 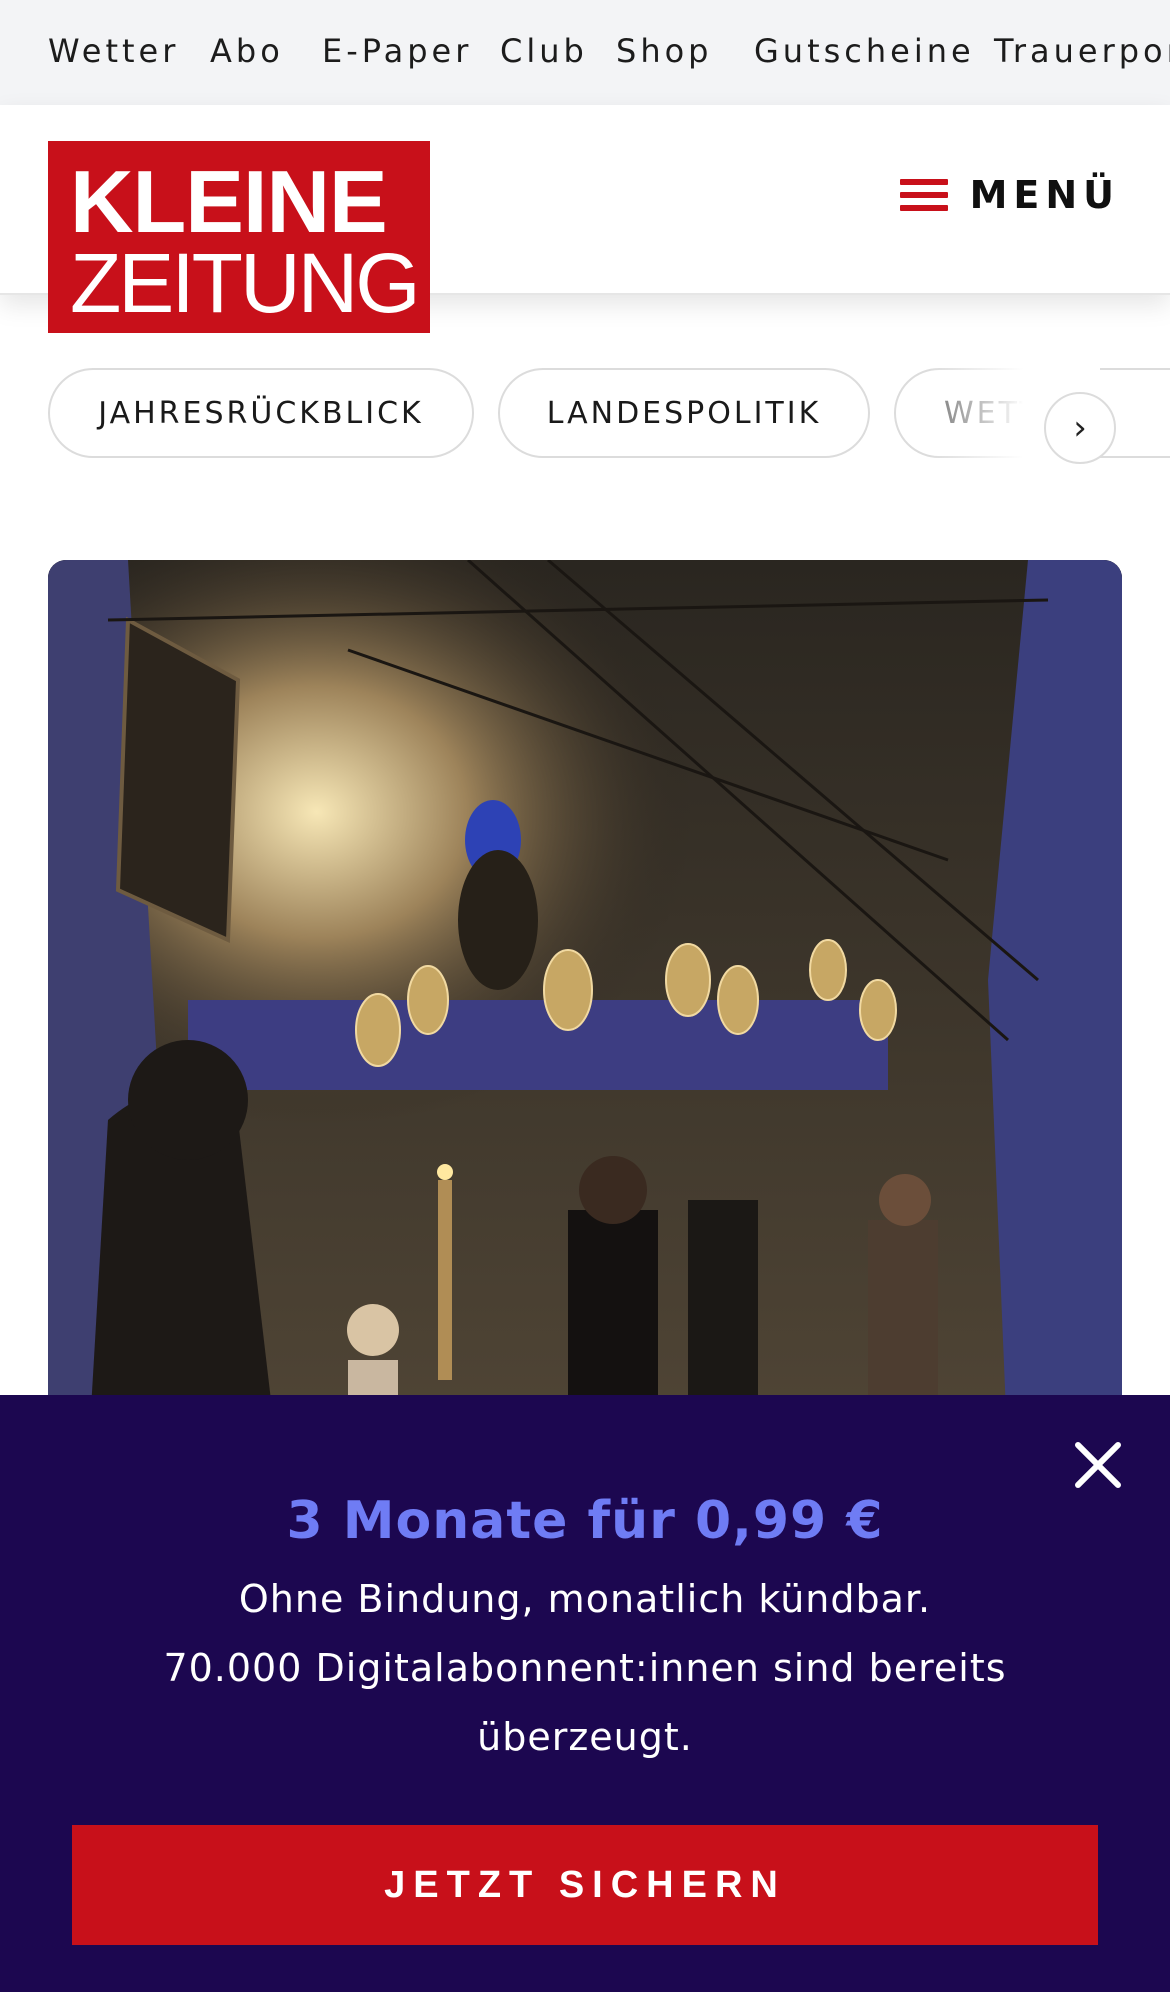 I want to click on topnav-item-shop: Shop, so click(x=664, y=51).